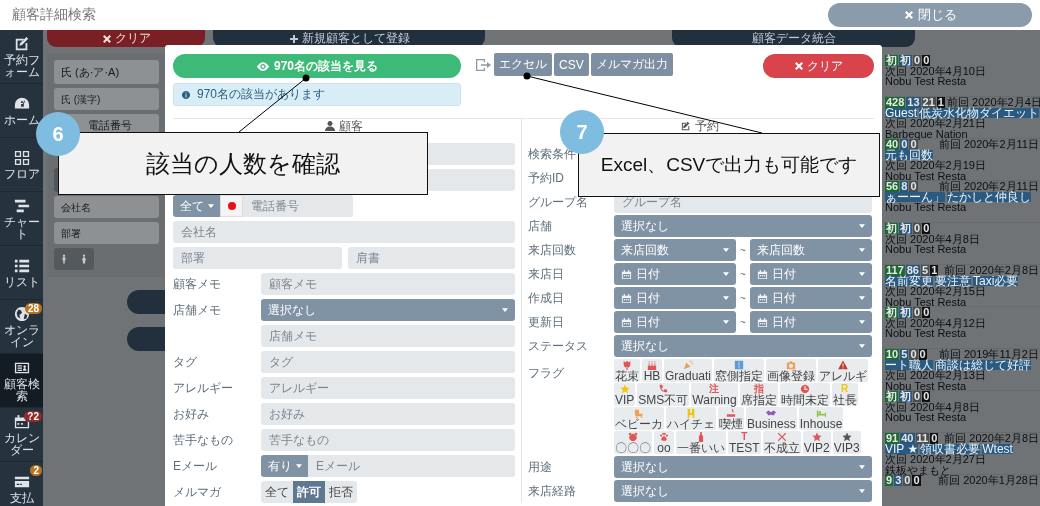 This screenshot has height=506, width=1040. What do you see at coordinates (625, 394) in the screenshot?
I see `flag-toggle: VIP` at bounding box center [625, 394].